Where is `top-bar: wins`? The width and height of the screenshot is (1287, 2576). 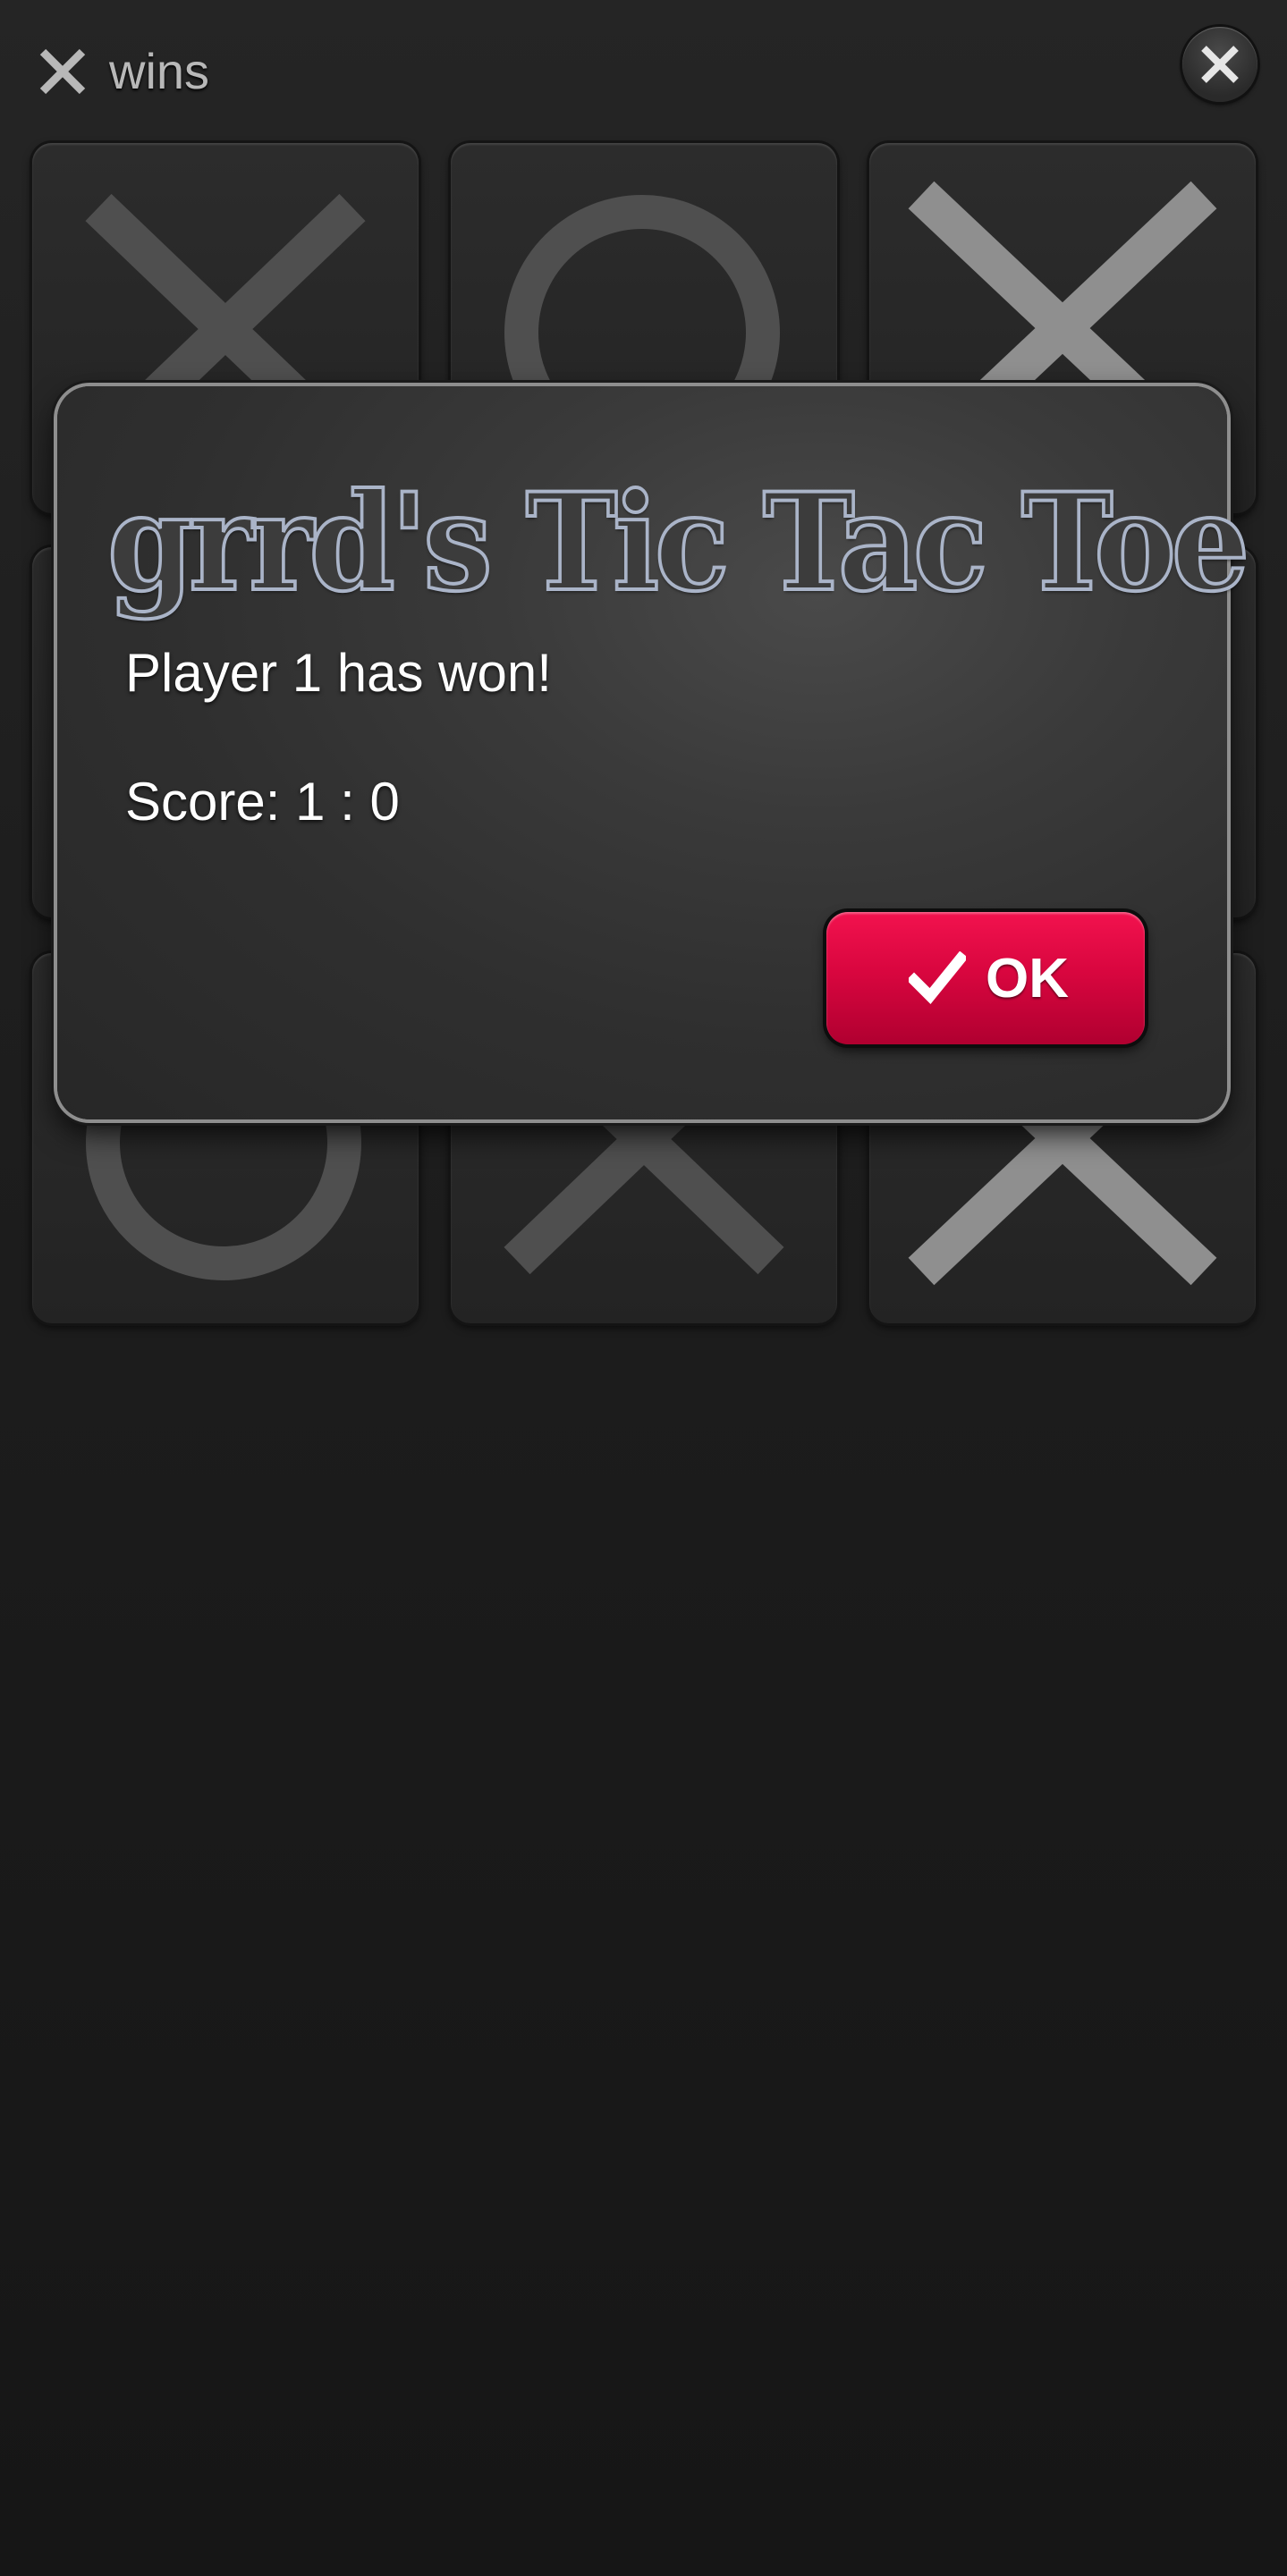 top-bar: wins is located at coordinates (643, 71).